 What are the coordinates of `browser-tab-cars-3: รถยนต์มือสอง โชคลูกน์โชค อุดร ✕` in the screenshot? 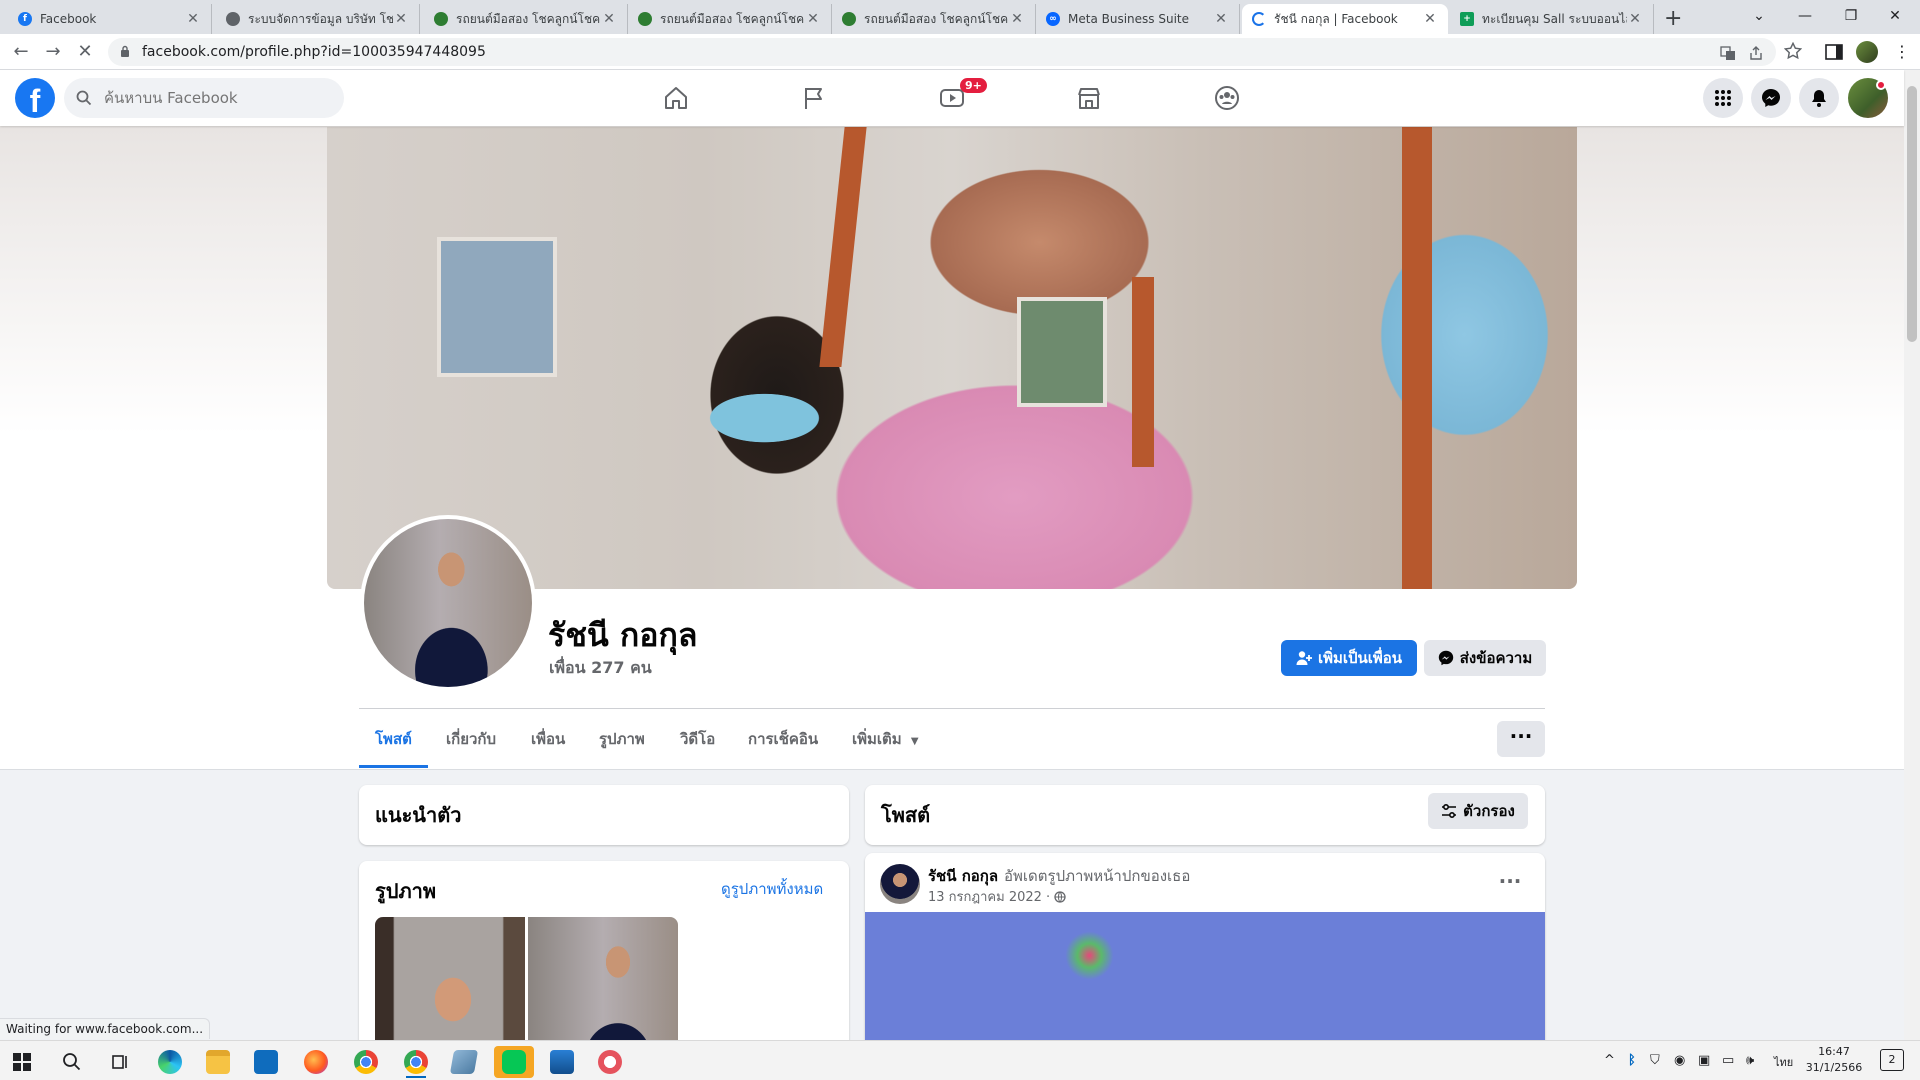 It's located at (934, 19).